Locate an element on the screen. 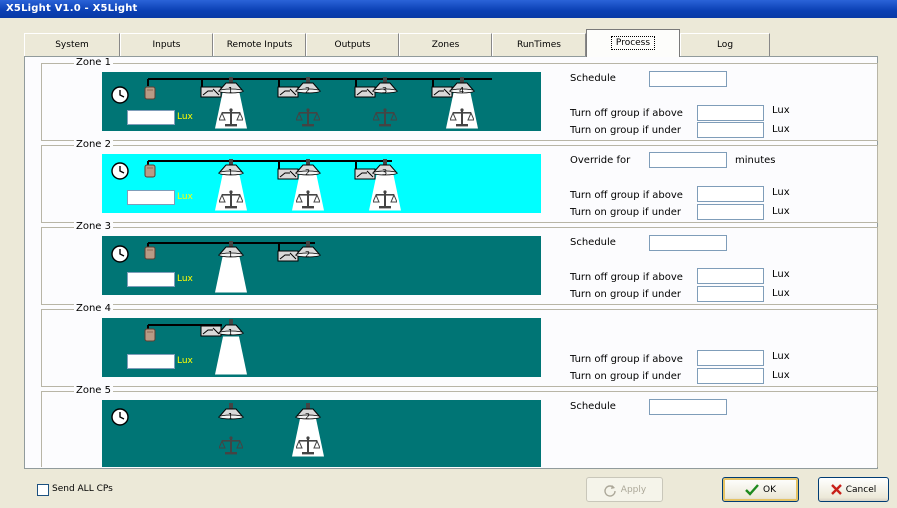 The width and height of the screenshot is (897, 508). zone-2-on-label: Turn on group if under is located at coordinates (626, 212).